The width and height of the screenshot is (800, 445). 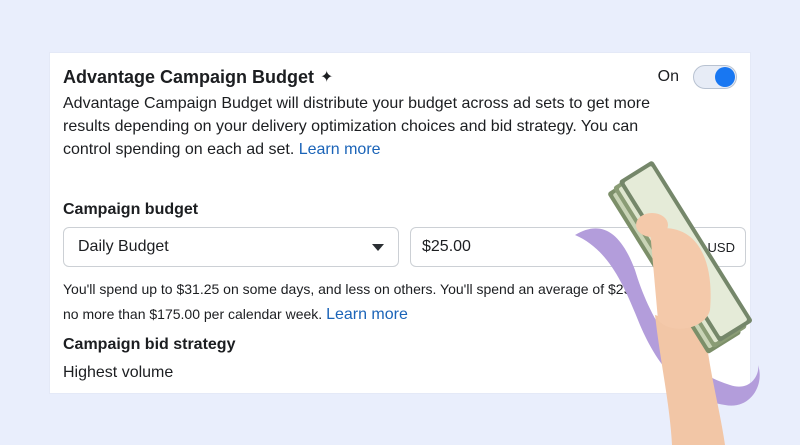 What do you see at coordinates (149, 344) in the screenshot?
I see `bid-strategy-label: Campaign bid strategy` at bounding box center [149, 344].